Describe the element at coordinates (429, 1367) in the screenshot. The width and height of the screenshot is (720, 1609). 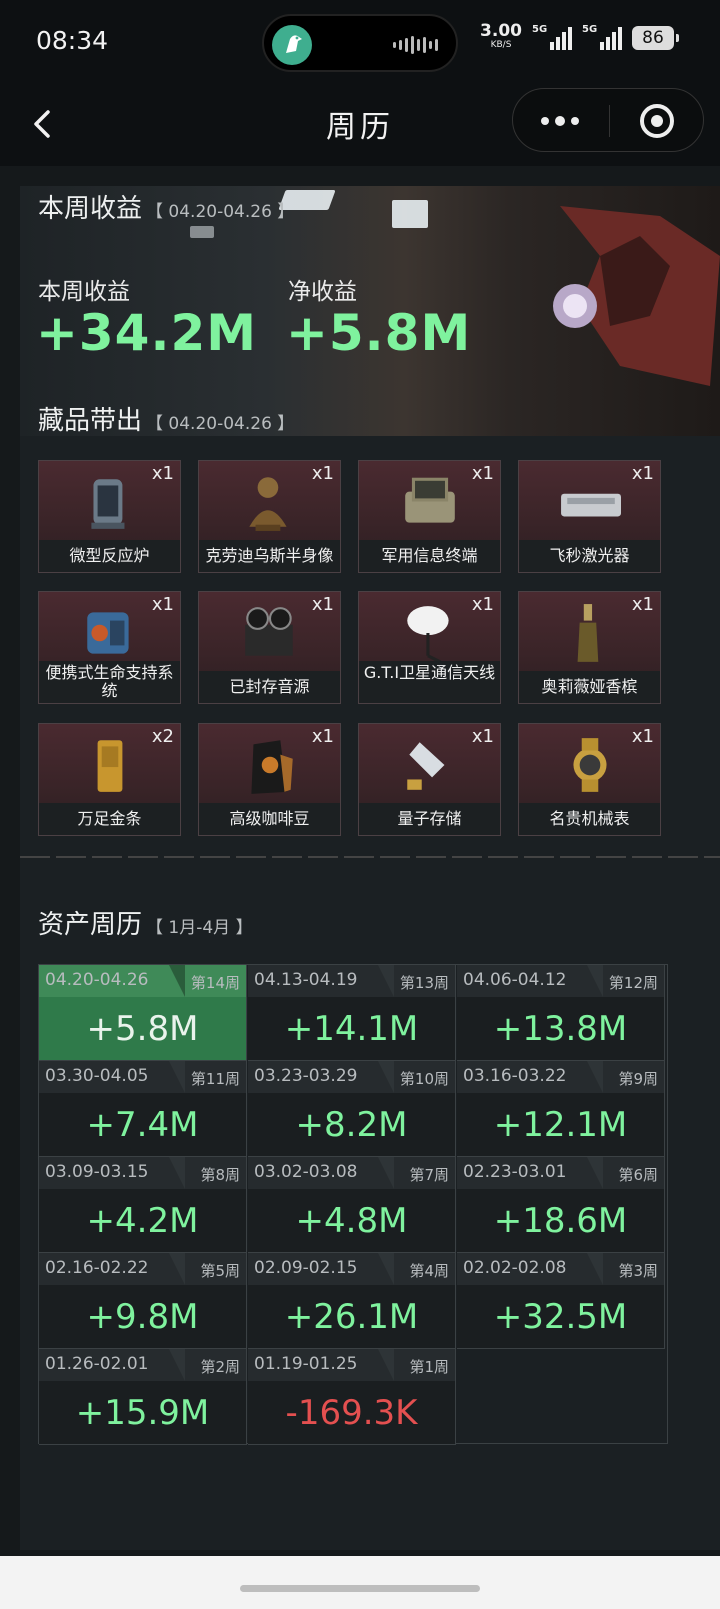
I see `week-number: 第1周` at that location.